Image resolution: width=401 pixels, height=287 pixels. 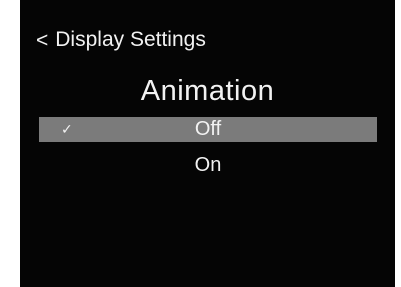 I want to click on back-button: < Display Settings, so click(x=121, y=40).